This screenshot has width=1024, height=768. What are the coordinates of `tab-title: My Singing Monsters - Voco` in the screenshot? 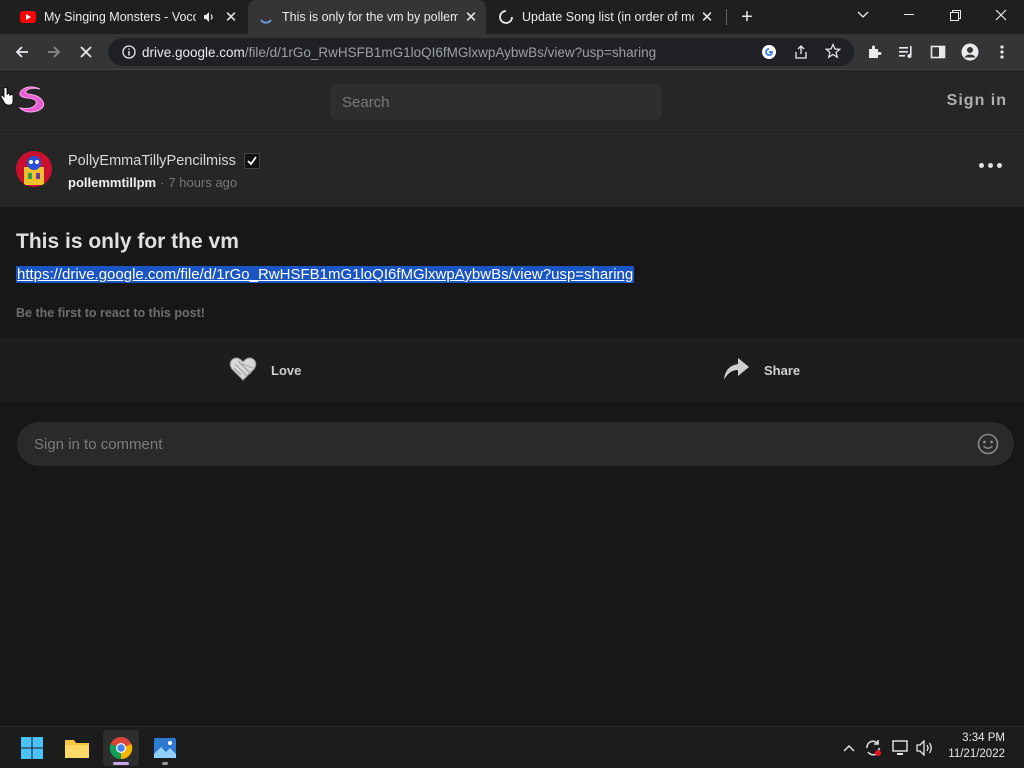 It's located at (120, 17).